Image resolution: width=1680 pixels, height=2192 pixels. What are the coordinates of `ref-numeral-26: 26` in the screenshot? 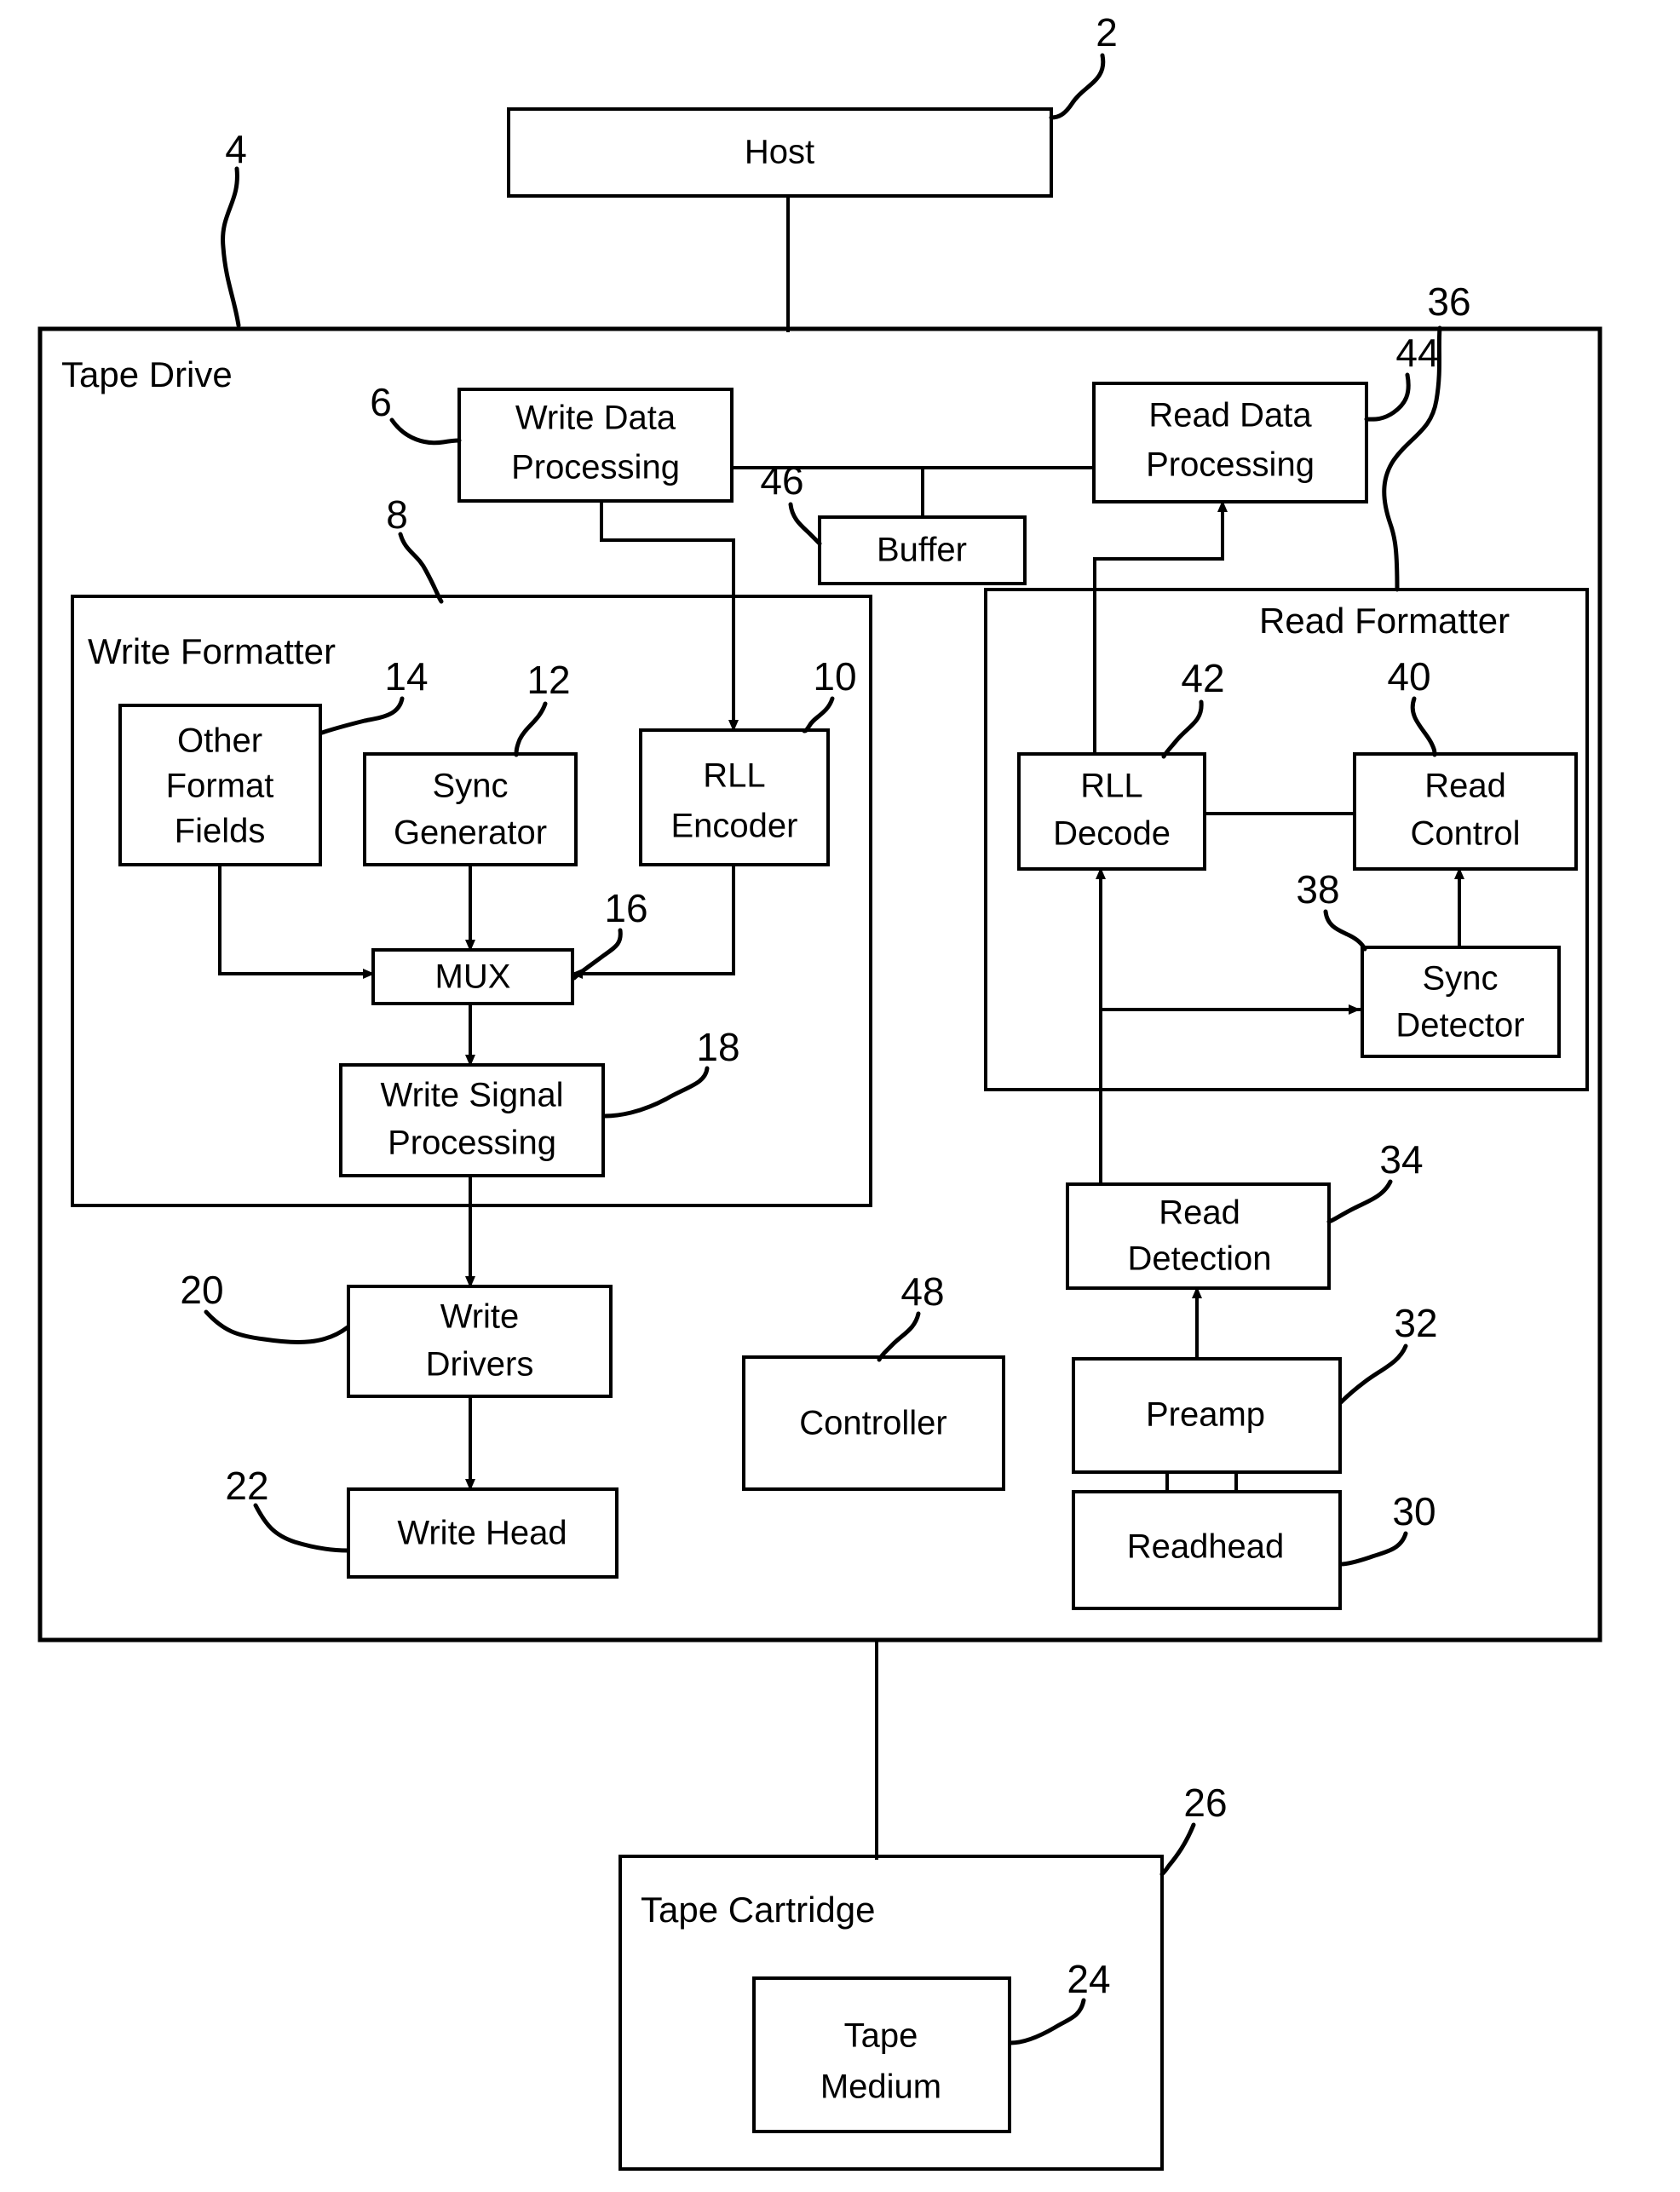 It's located at (1205, 1803).